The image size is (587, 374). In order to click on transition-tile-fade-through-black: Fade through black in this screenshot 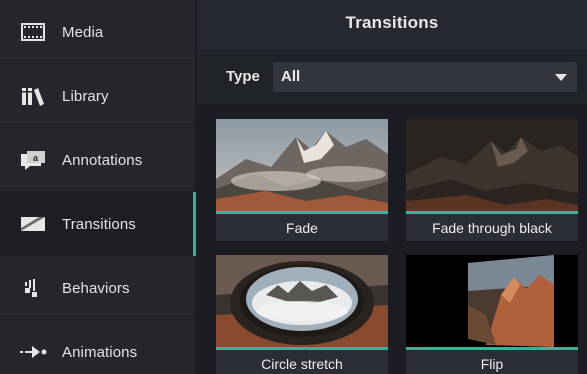, I will do `click(492, 180)`.